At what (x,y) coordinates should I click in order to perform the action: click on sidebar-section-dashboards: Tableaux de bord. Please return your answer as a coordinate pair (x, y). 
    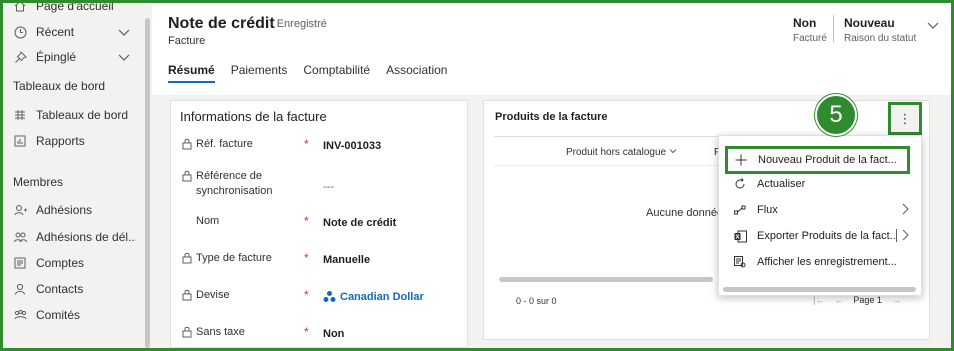
    Looking at the image, I should click on (59, 86).